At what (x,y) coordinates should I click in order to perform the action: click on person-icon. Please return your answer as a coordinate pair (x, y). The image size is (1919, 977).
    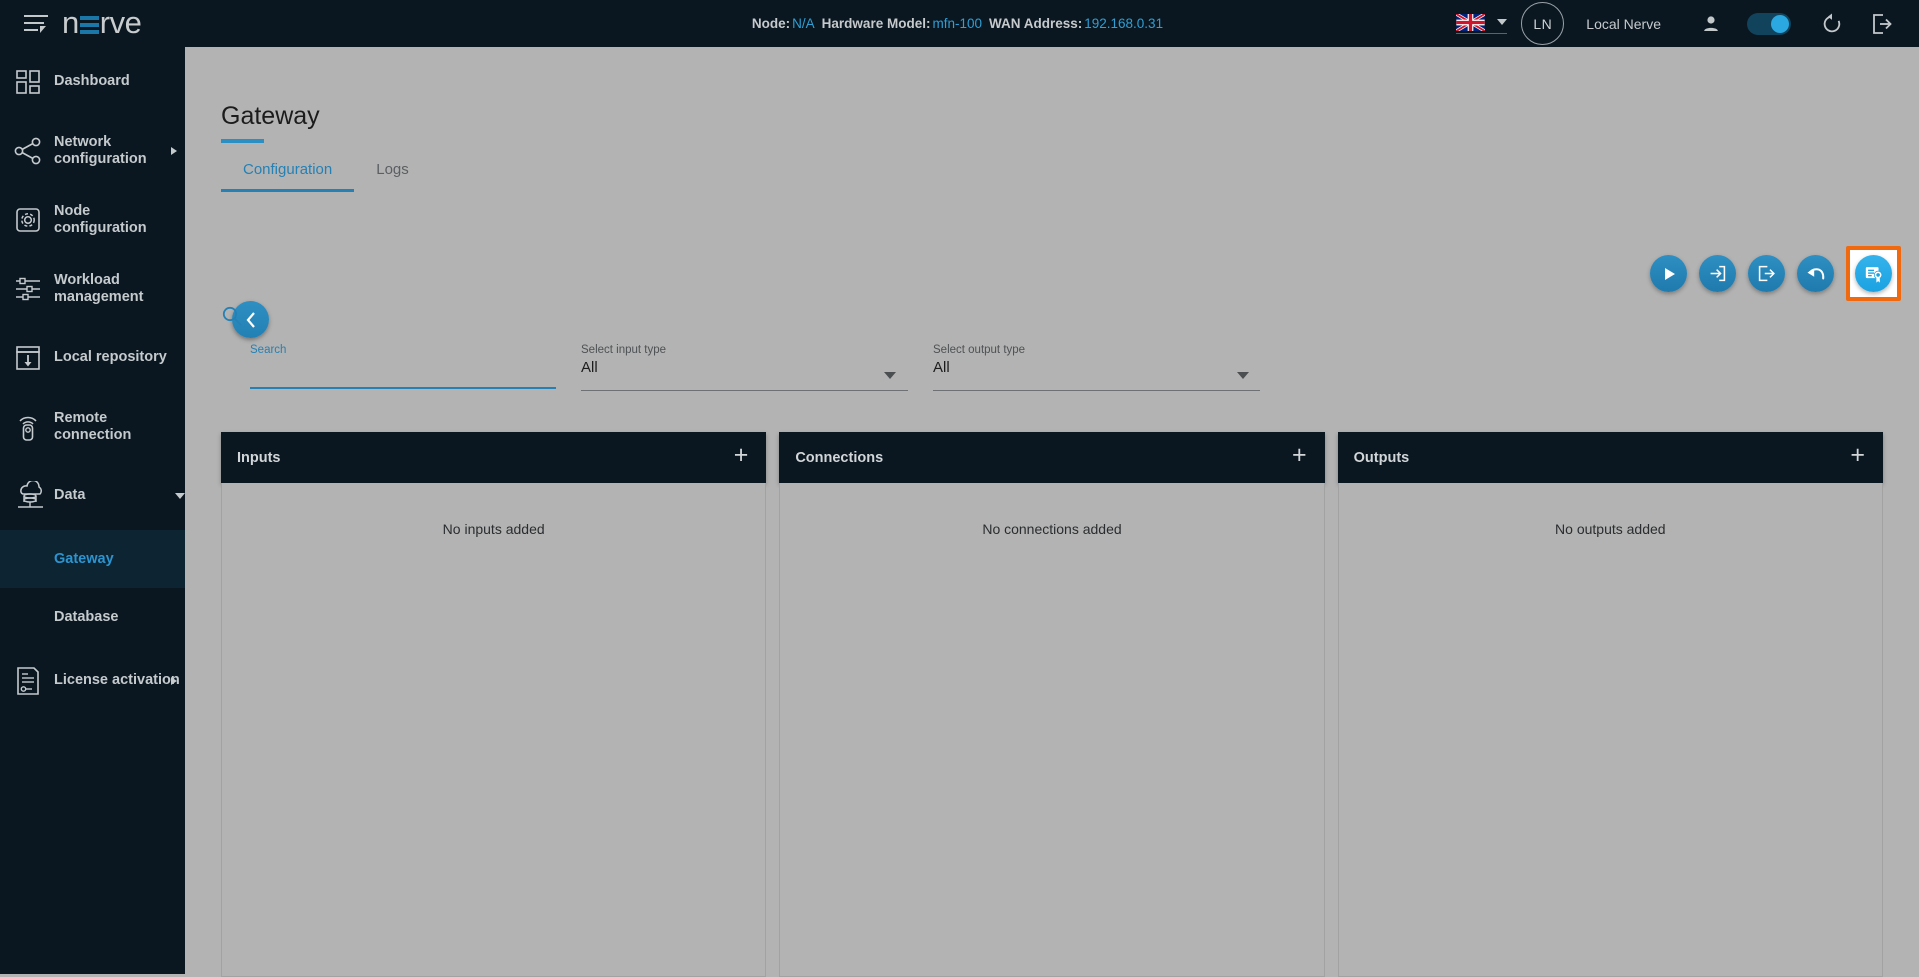
    Looking at the image, I should click on (1711, 24).